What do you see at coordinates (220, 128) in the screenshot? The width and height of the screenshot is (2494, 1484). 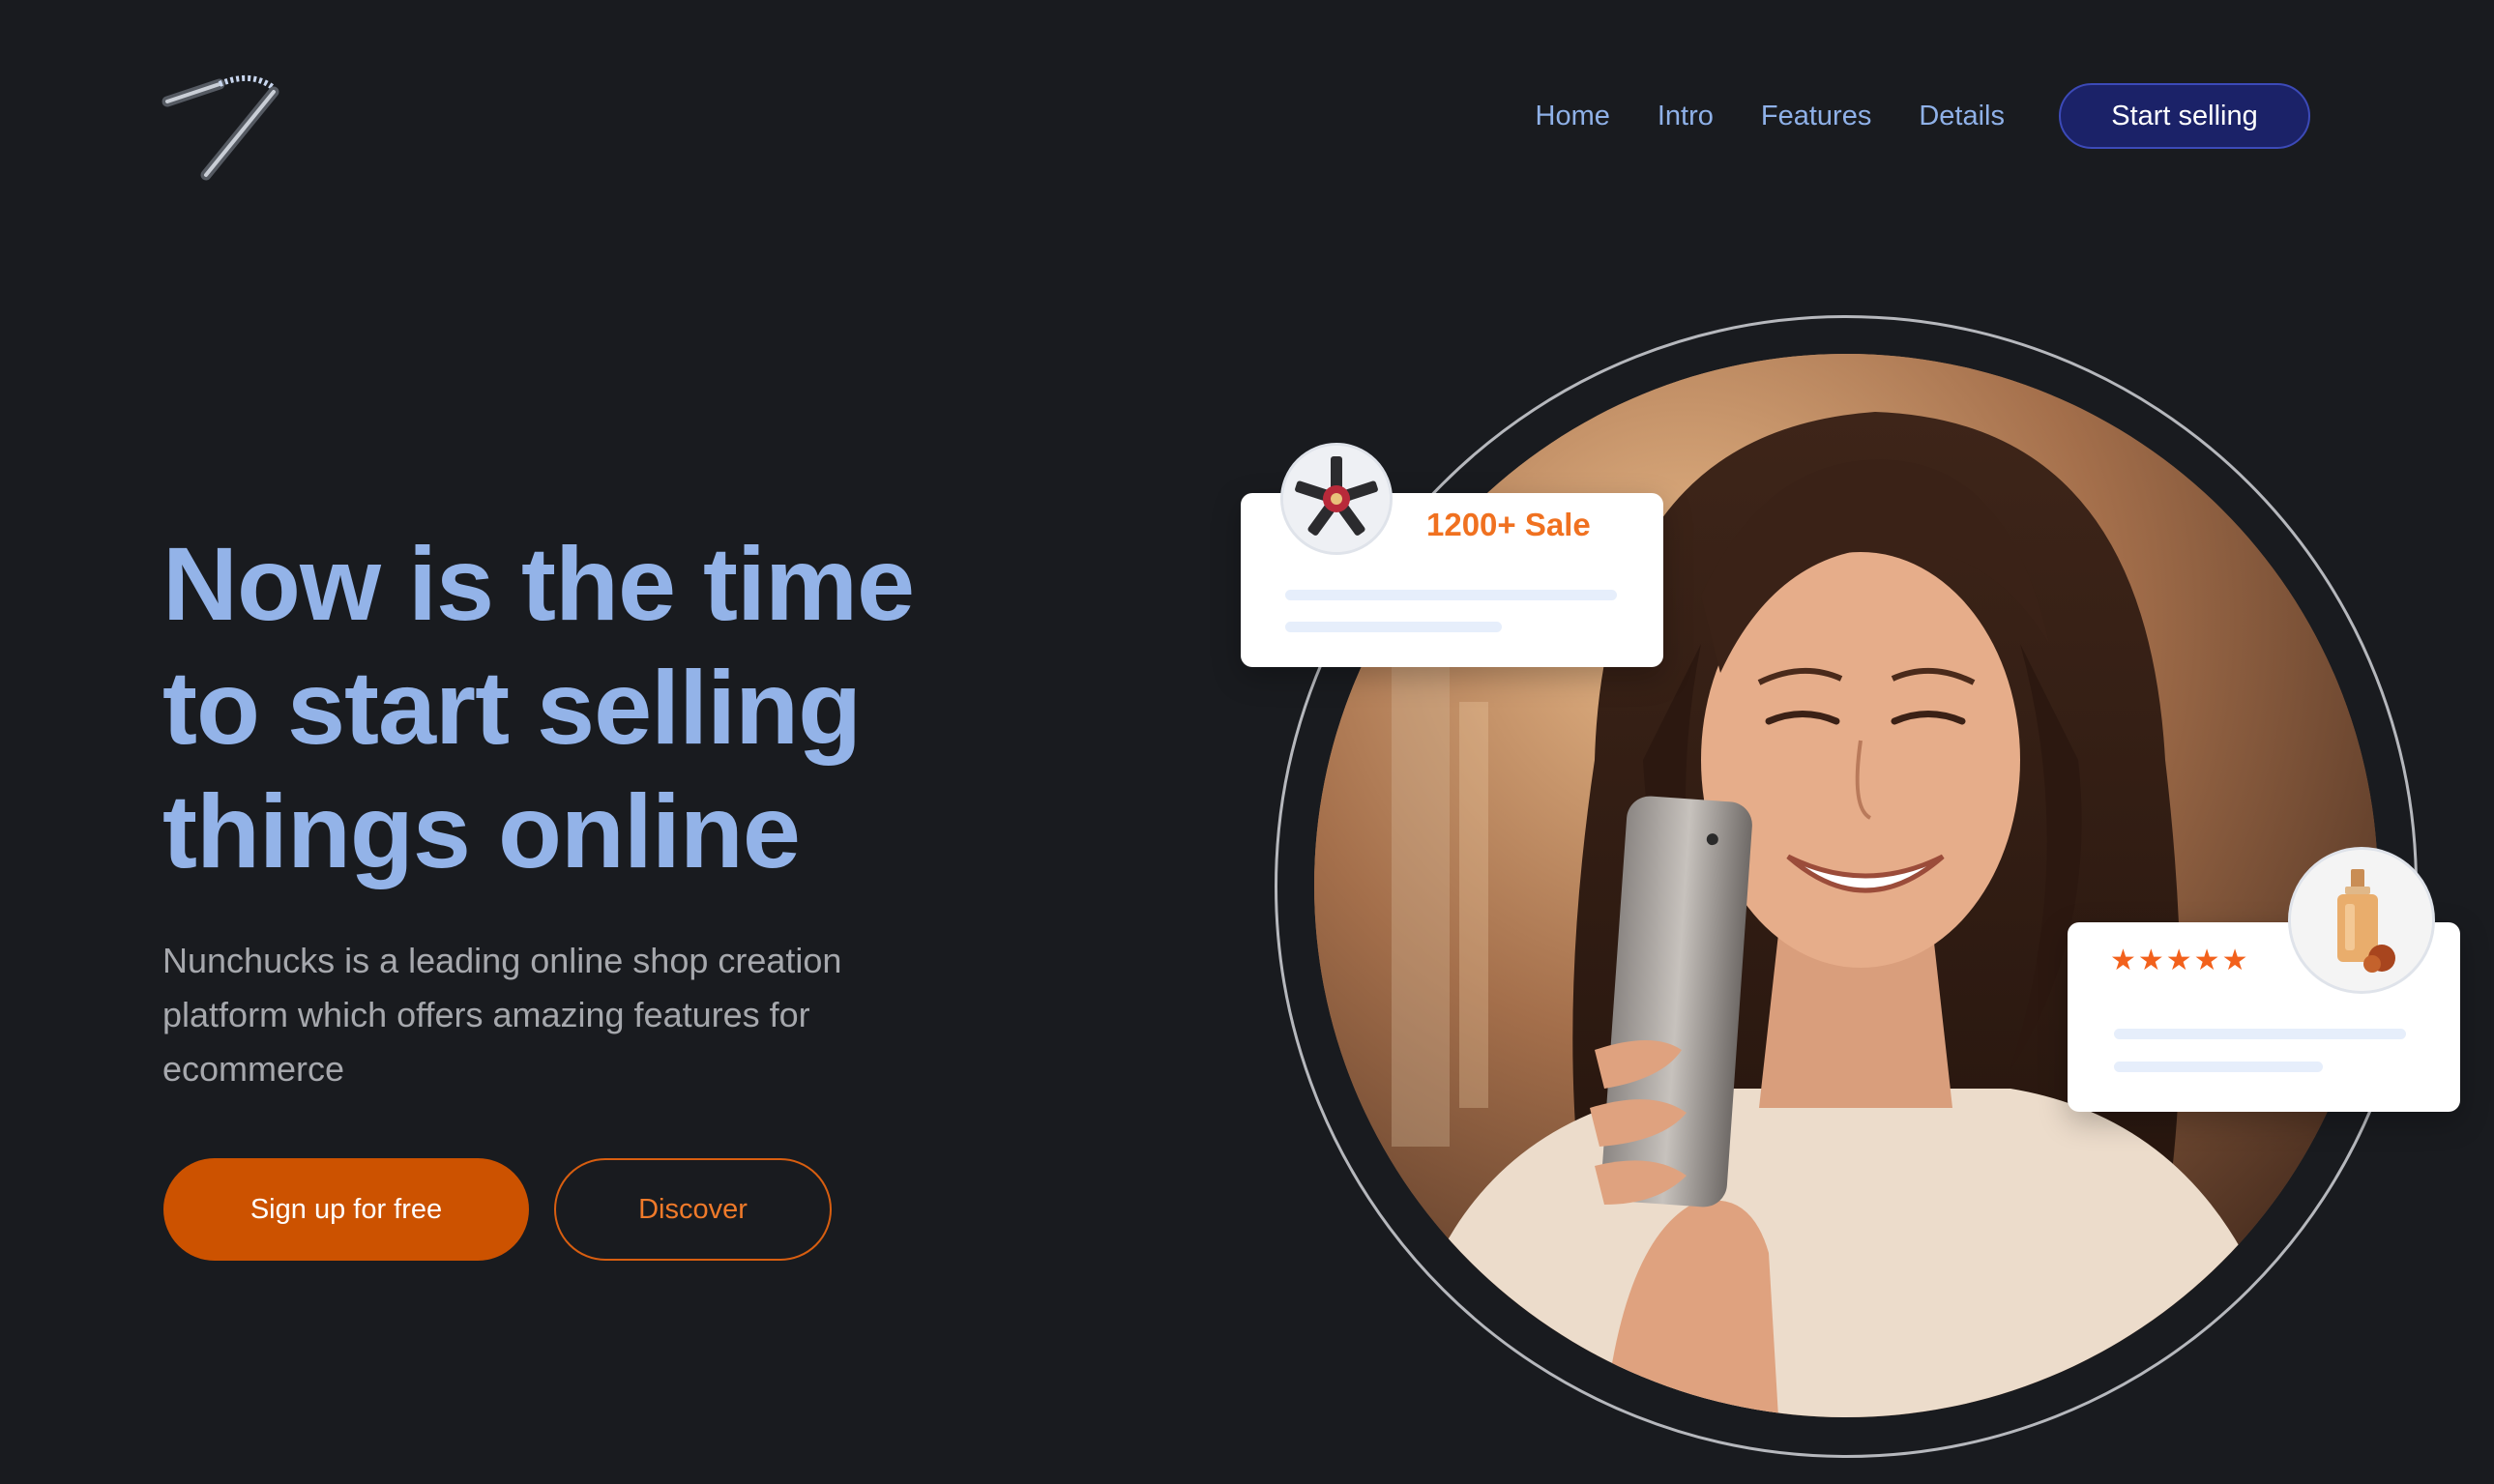 I see `nunchucks-icon` at bounding box center [220, 128].